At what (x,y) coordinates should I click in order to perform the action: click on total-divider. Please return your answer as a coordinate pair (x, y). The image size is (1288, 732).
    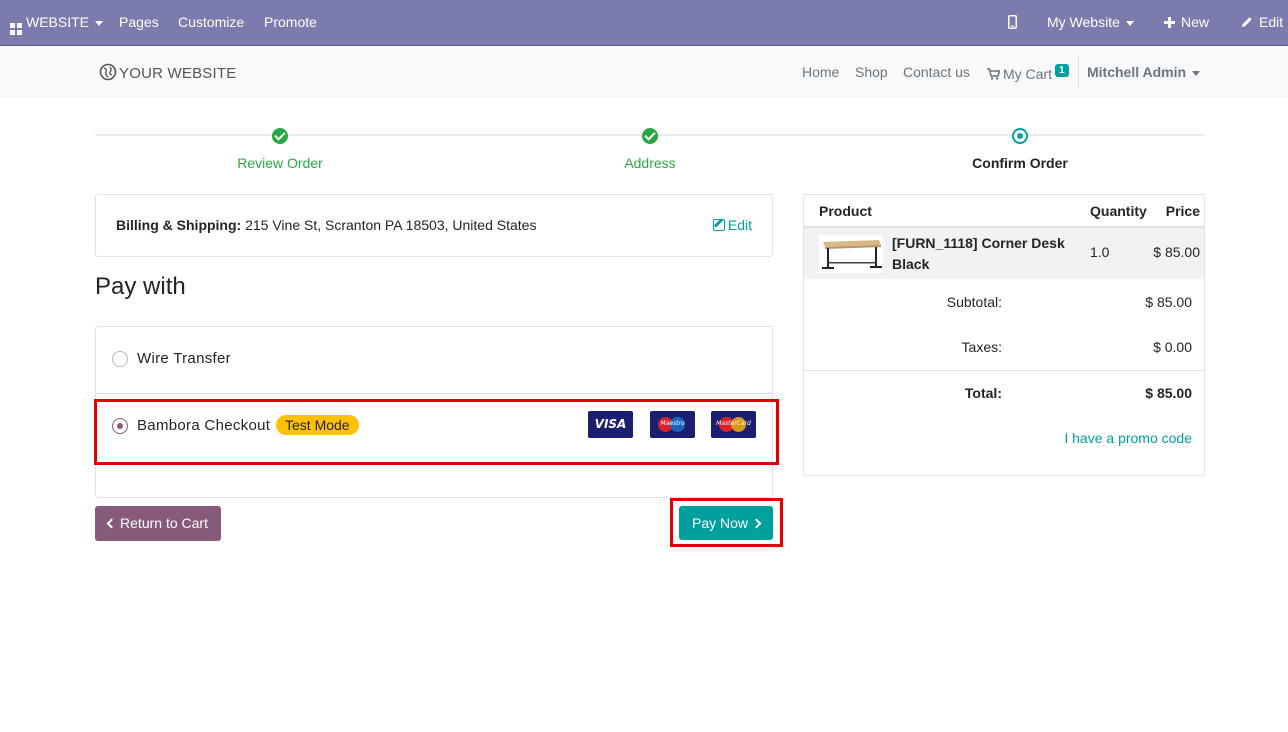
    Looking at the image, I should click on (1004, 370).